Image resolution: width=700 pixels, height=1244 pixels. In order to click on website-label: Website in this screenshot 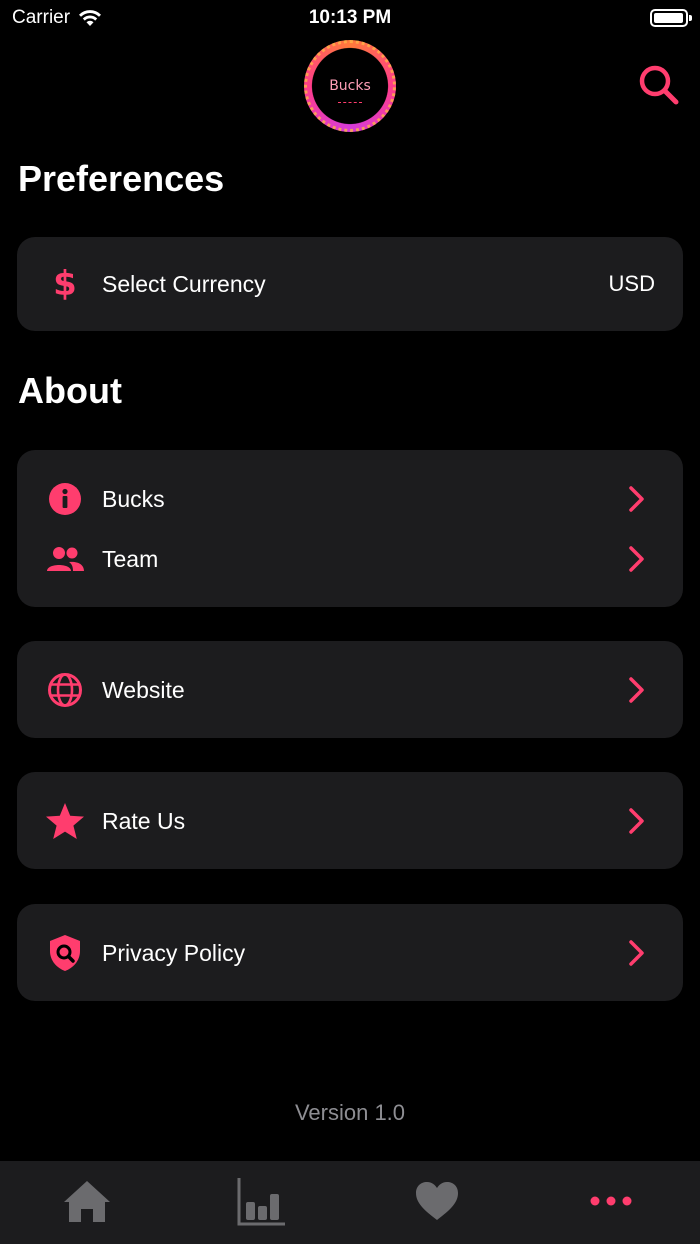, I will do `click(143, 689)`.